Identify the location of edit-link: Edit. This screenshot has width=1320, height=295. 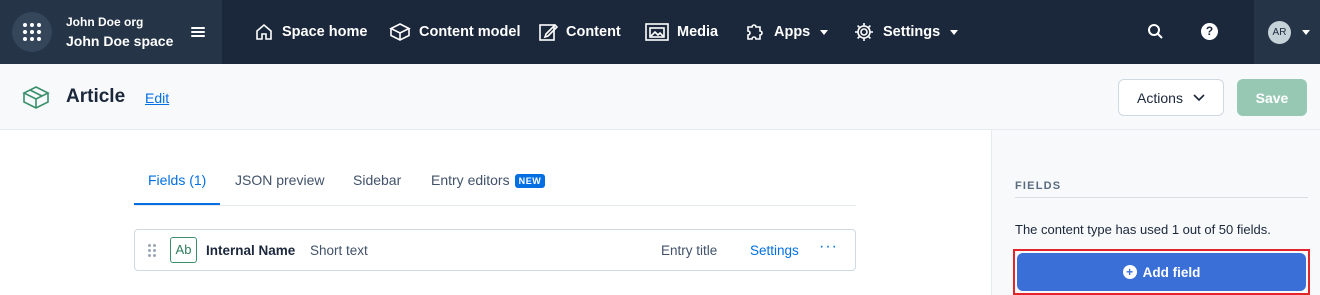
(157, 98).